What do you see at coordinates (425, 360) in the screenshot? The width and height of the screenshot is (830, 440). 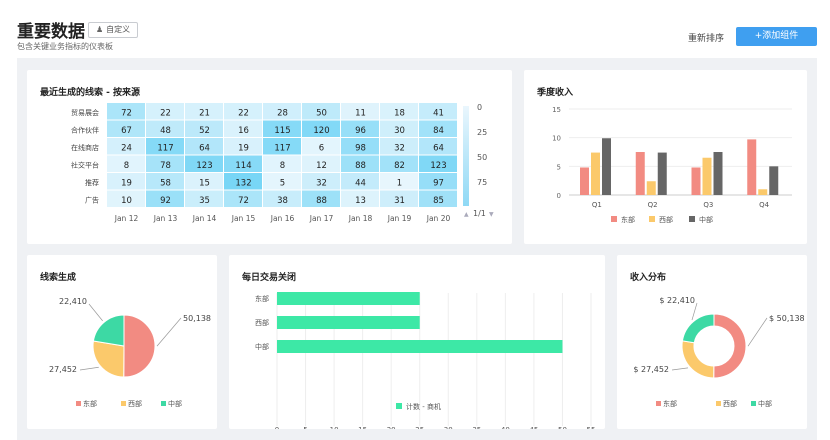 I see `daily-deals-chart: 0 5 10 15 20 25 30 35 40 45 50 55 东部西部中部计数 - 商机` at bounding box center [425, 360].